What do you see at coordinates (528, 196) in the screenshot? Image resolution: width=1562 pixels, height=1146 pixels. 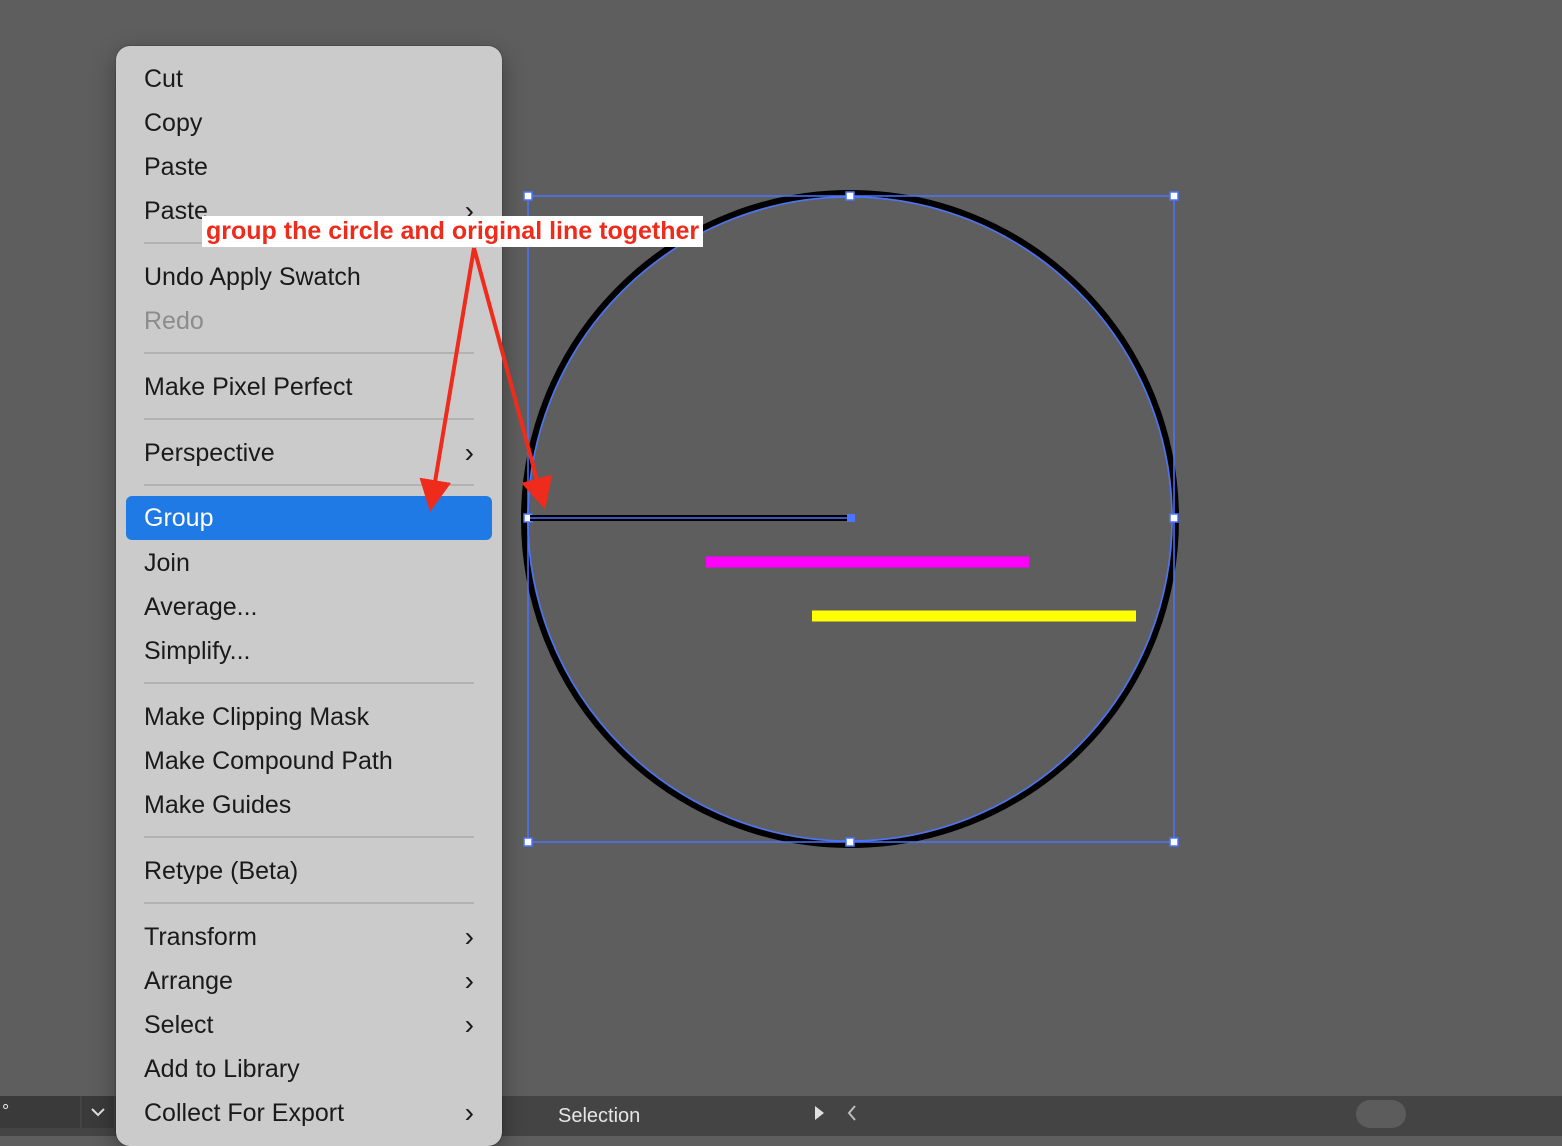 I see `handle-top-left` at bounding box center [528, 196].